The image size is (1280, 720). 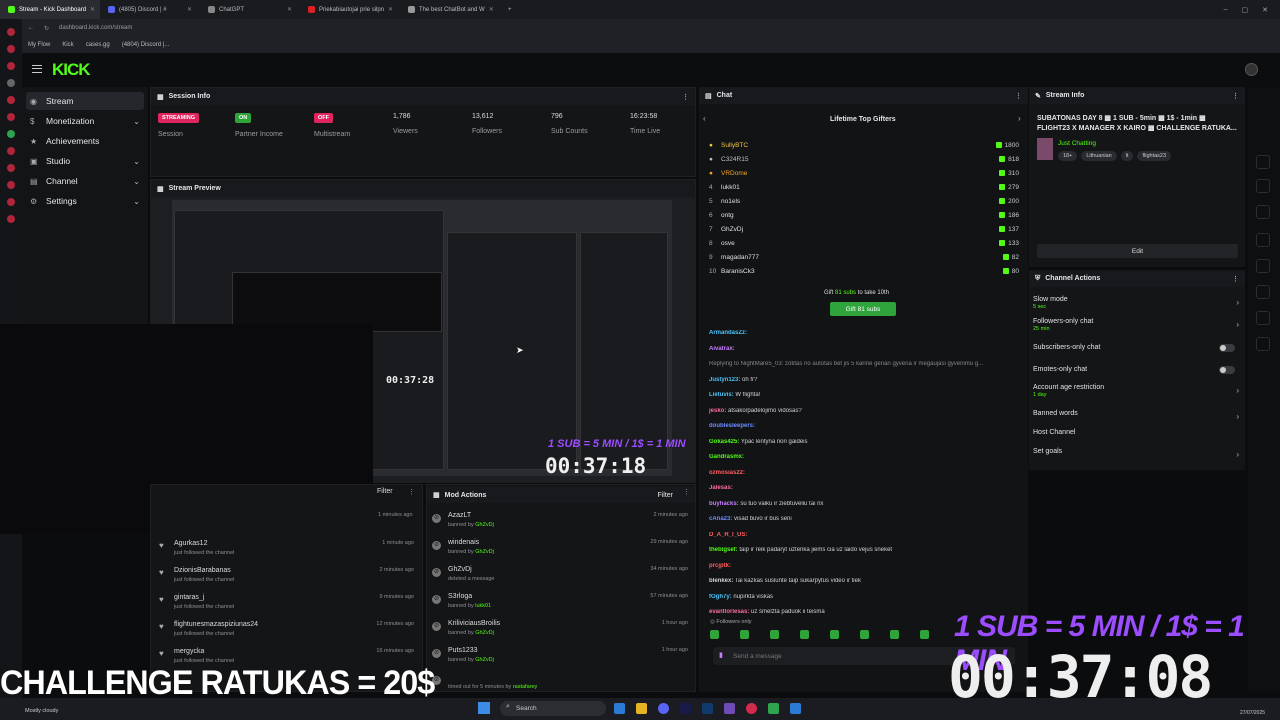 I want to click on chat-username: Gokas425:, so click(x=724, y=442).